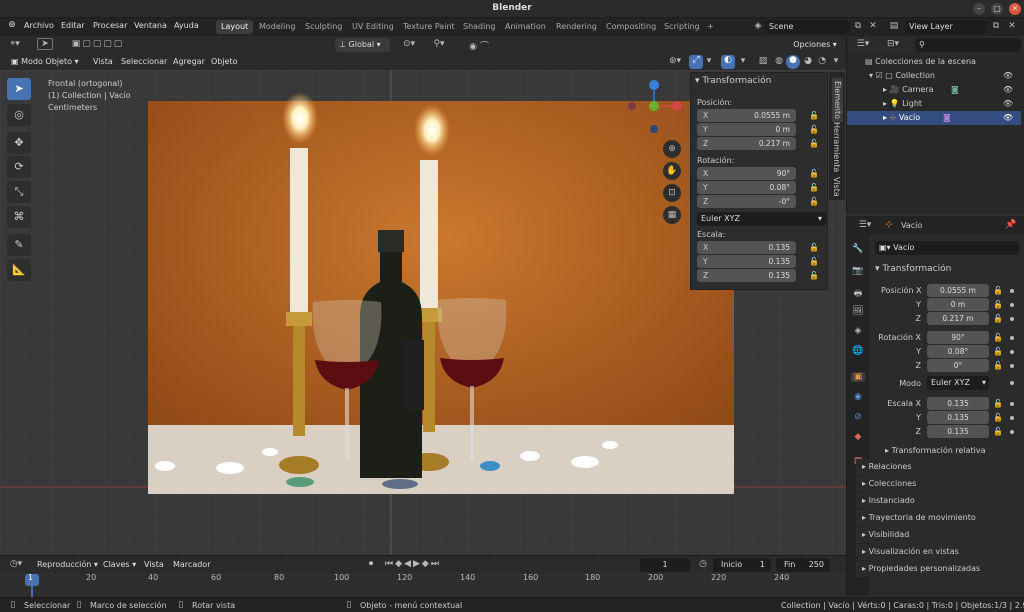 The height and width of the screenshot is (612, 1024). Describe the element at coordinates (837, 100) in the screenshot. I see `tab-elemento: Elemento` at that location.